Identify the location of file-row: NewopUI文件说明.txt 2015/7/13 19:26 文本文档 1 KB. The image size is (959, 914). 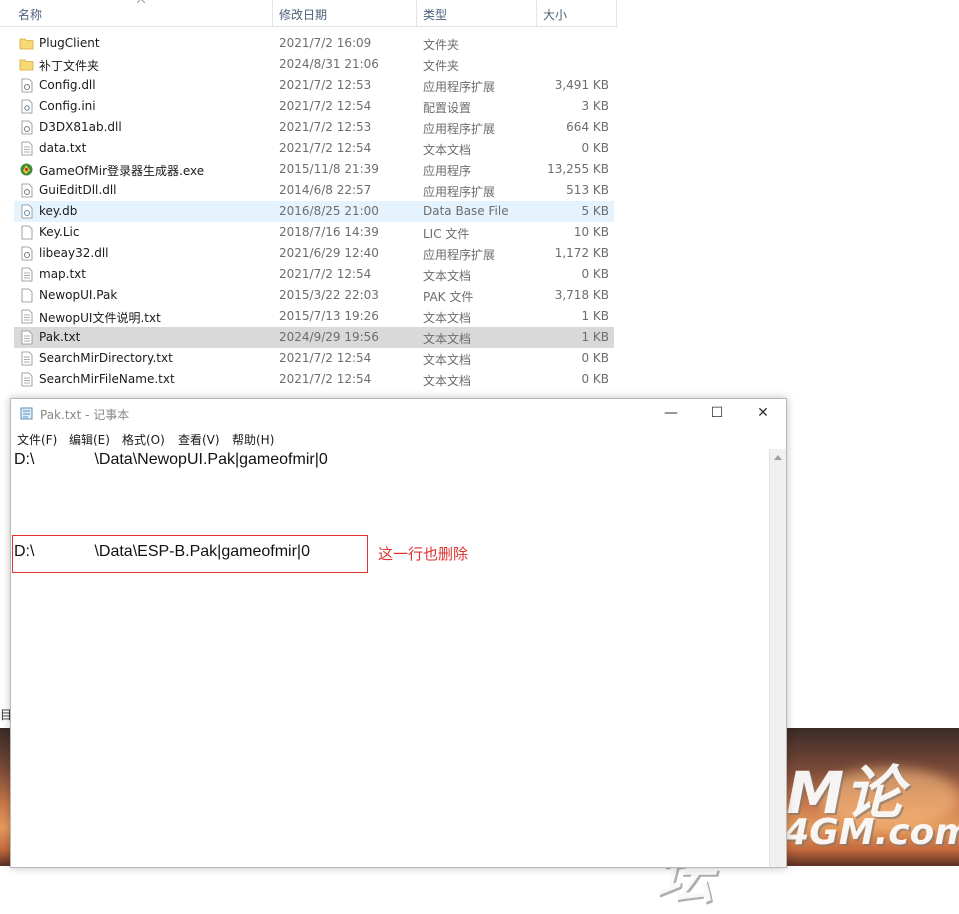
(314, 316).